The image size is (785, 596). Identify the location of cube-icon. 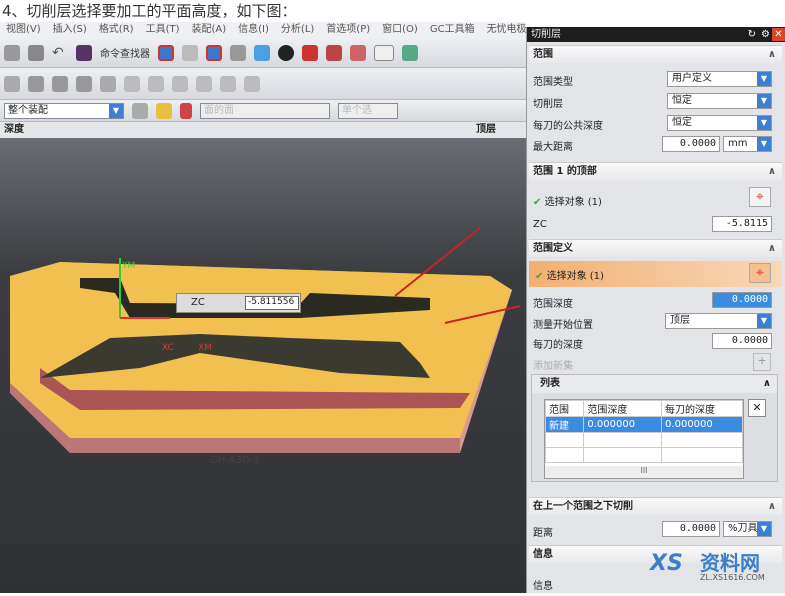
(262, 52).